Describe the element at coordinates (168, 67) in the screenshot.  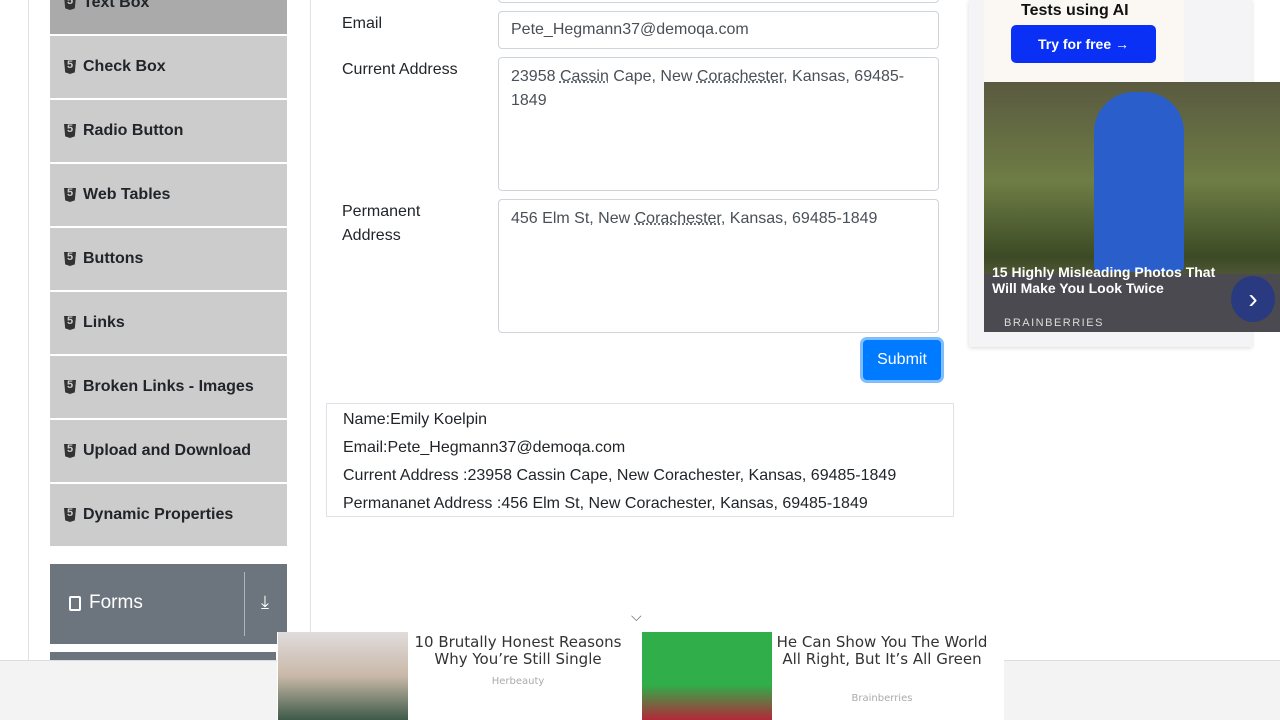
I see `sidebar-item-check-box: Check Box` at that location.